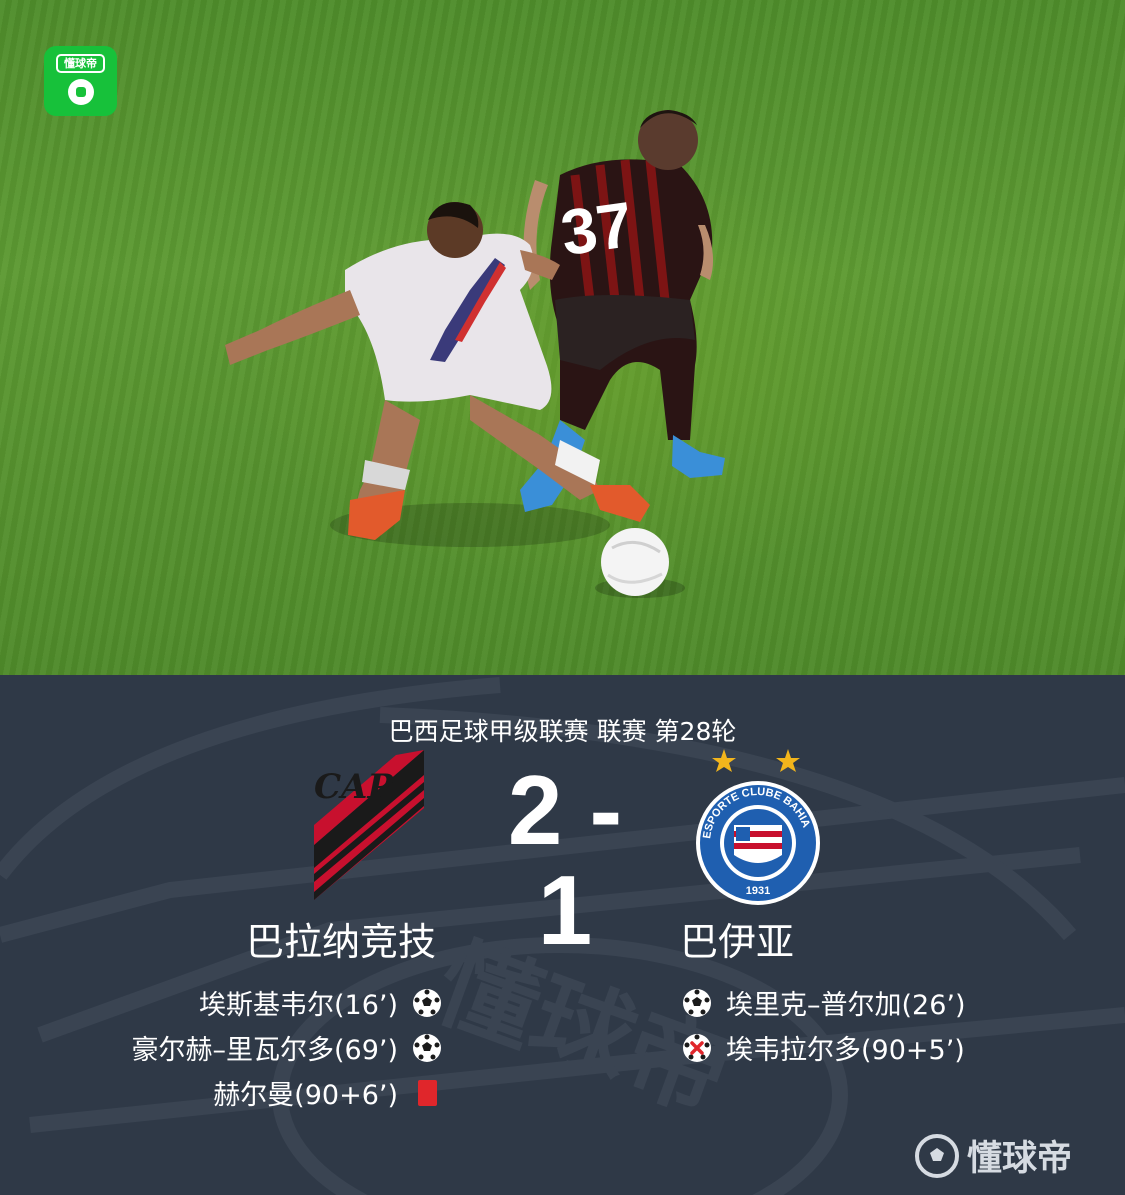 Image resolution: width=1125 pixels, height=1195 pixels. I want to click on competition-title: 巴西足球甲级联赛 联赛 第28轮, so click(562, 731).